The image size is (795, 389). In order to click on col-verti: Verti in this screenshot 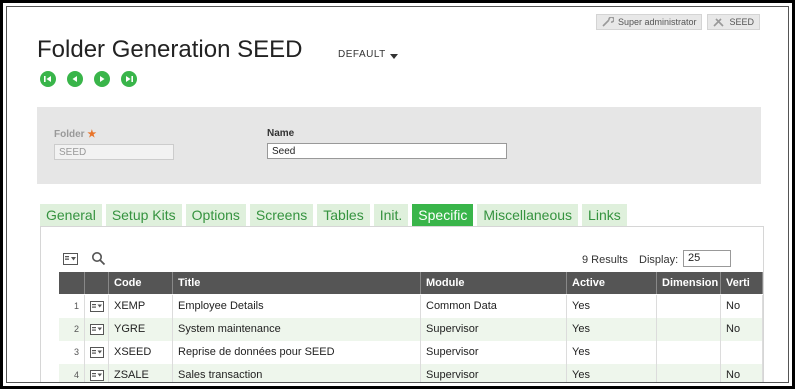, I will do `click(742, 283)`.